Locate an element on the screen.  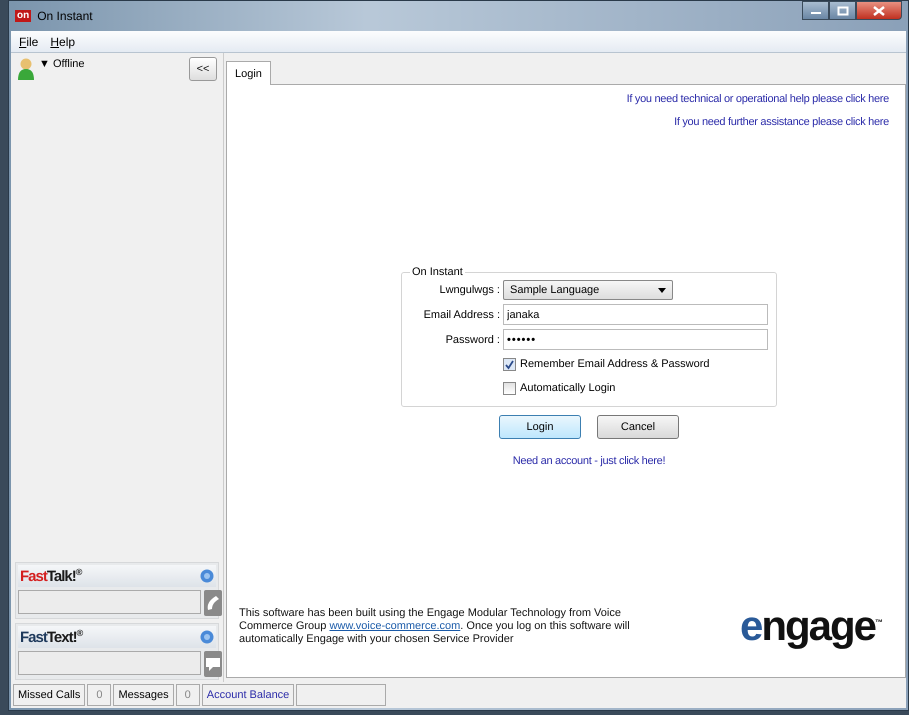
maximize-icon is located at coordinates (842, 11).